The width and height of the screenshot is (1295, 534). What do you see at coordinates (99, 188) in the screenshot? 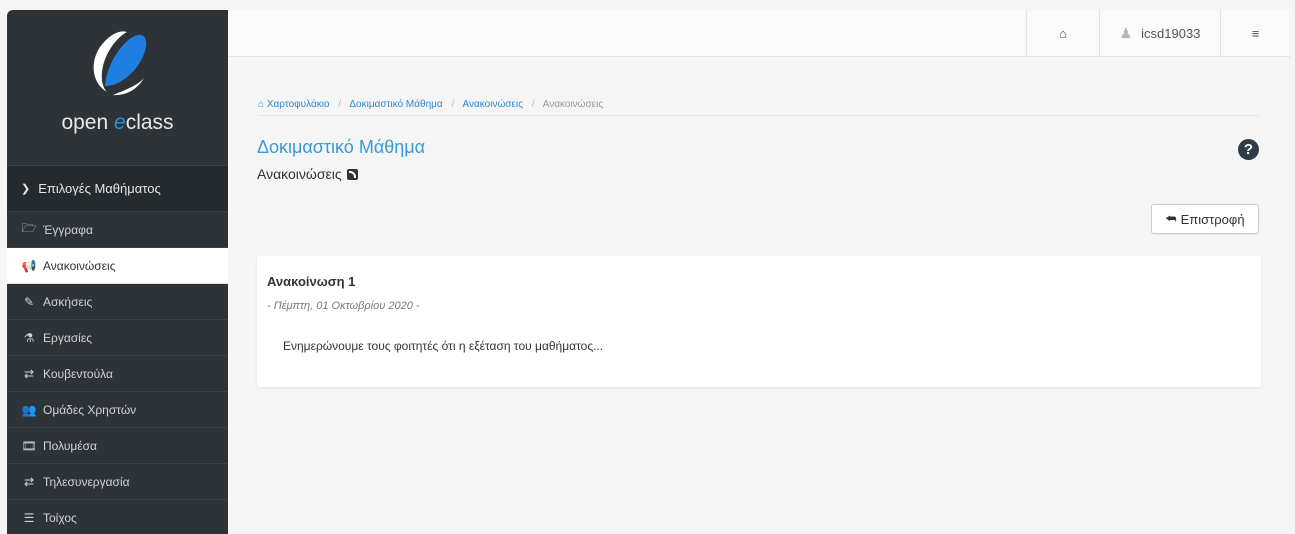
I see `course-options-label: Επιλογές Μαθήματος` at bounding box center [99, 188].